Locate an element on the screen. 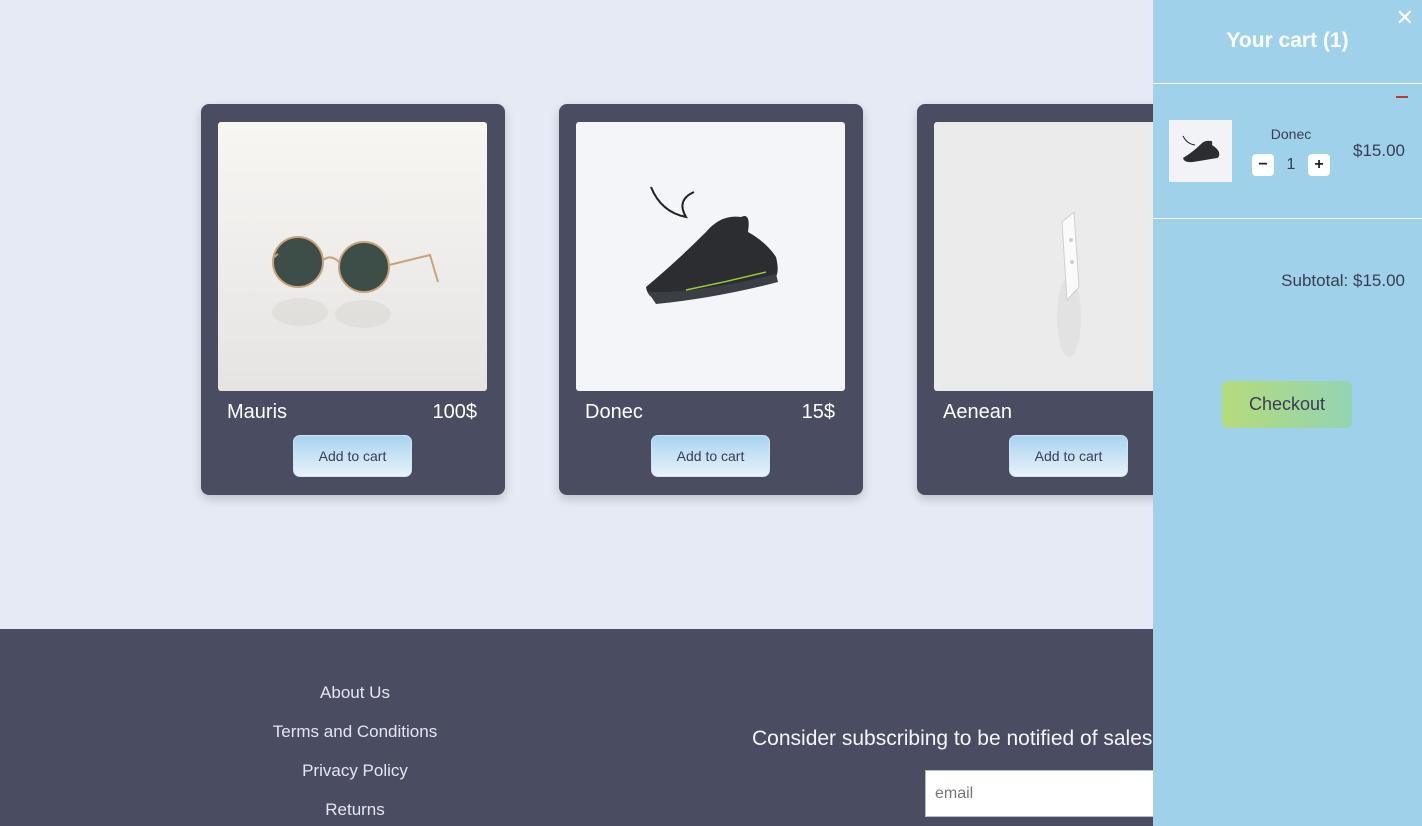 The width and height of the screenshot is (1422, 826). product-card: Mauris 100$ Add to cart is located at coordinates (353, 299).